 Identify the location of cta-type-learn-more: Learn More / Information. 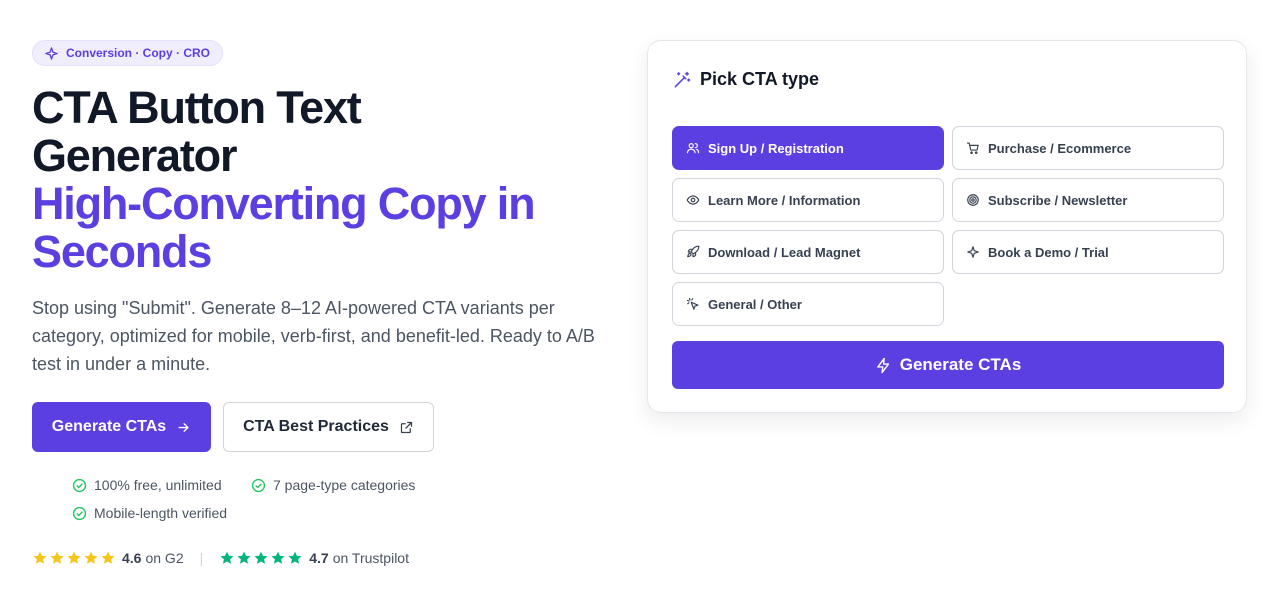
(808, 200).